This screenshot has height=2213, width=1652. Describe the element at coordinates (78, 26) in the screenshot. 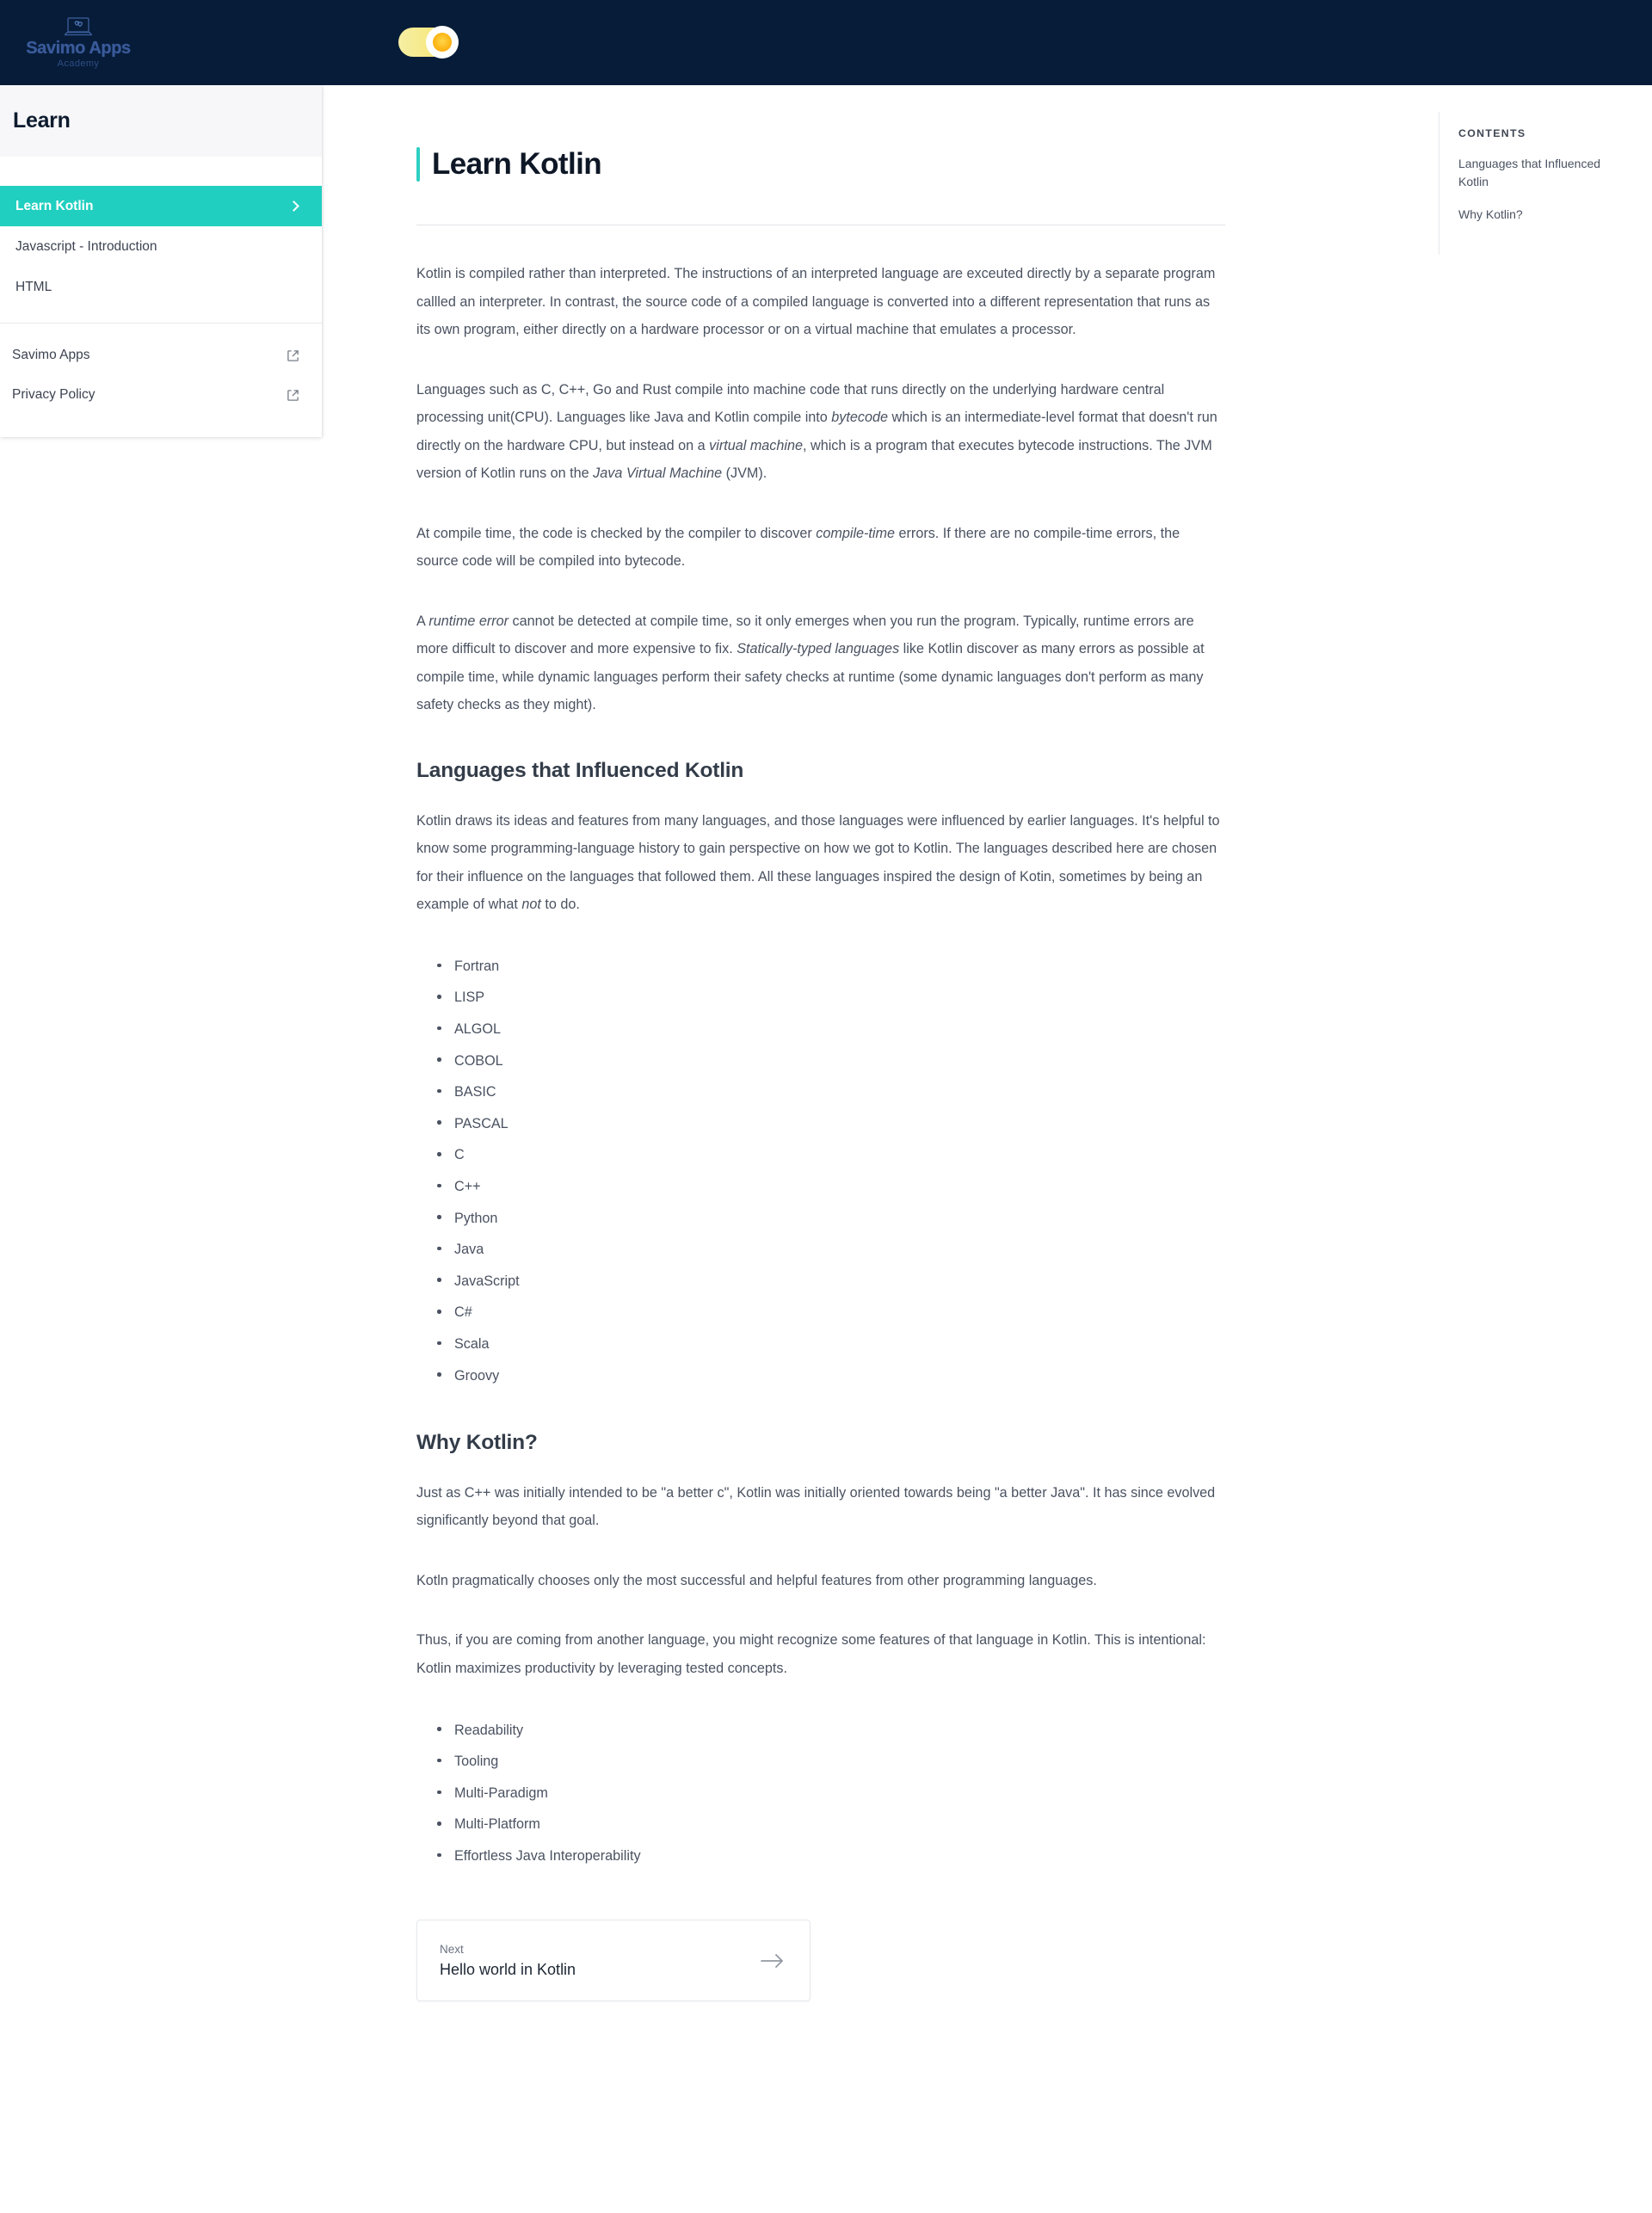

I see `laptop-hearts-icon` at that location.